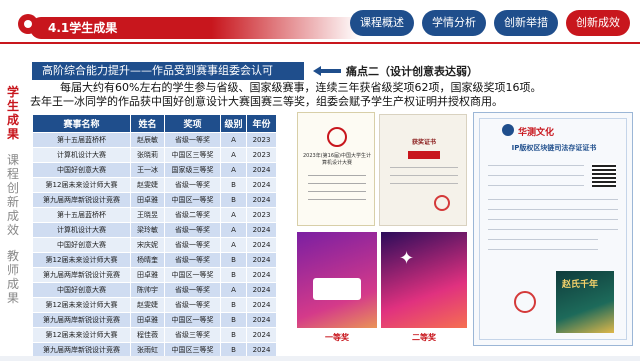  What do you see at coordinates (13, 277) in the screenshot?
I see `side-nav-item-teacher-results: 教师成果` at bounding box center [13, 277].